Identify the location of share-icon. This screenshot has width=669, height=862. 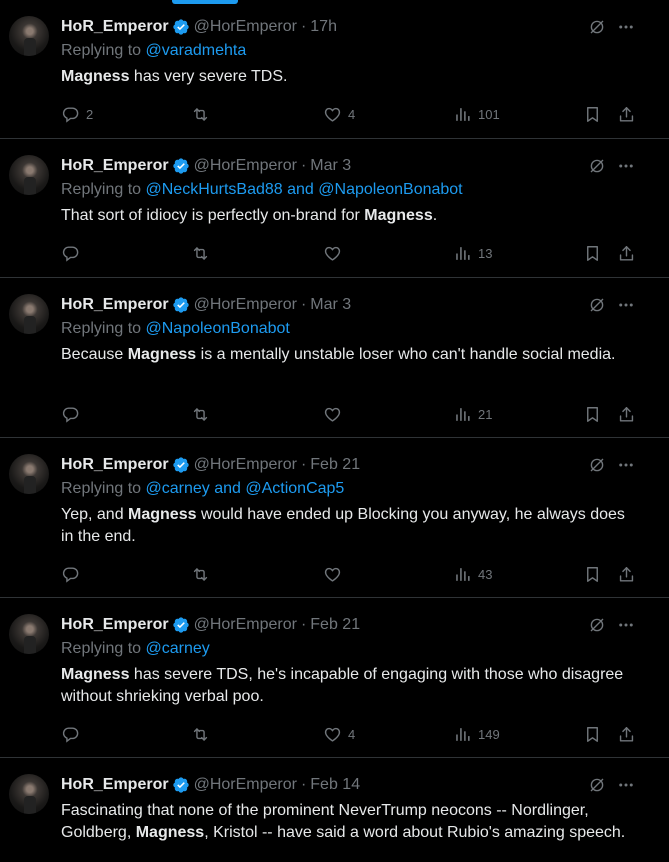
(626, 253).